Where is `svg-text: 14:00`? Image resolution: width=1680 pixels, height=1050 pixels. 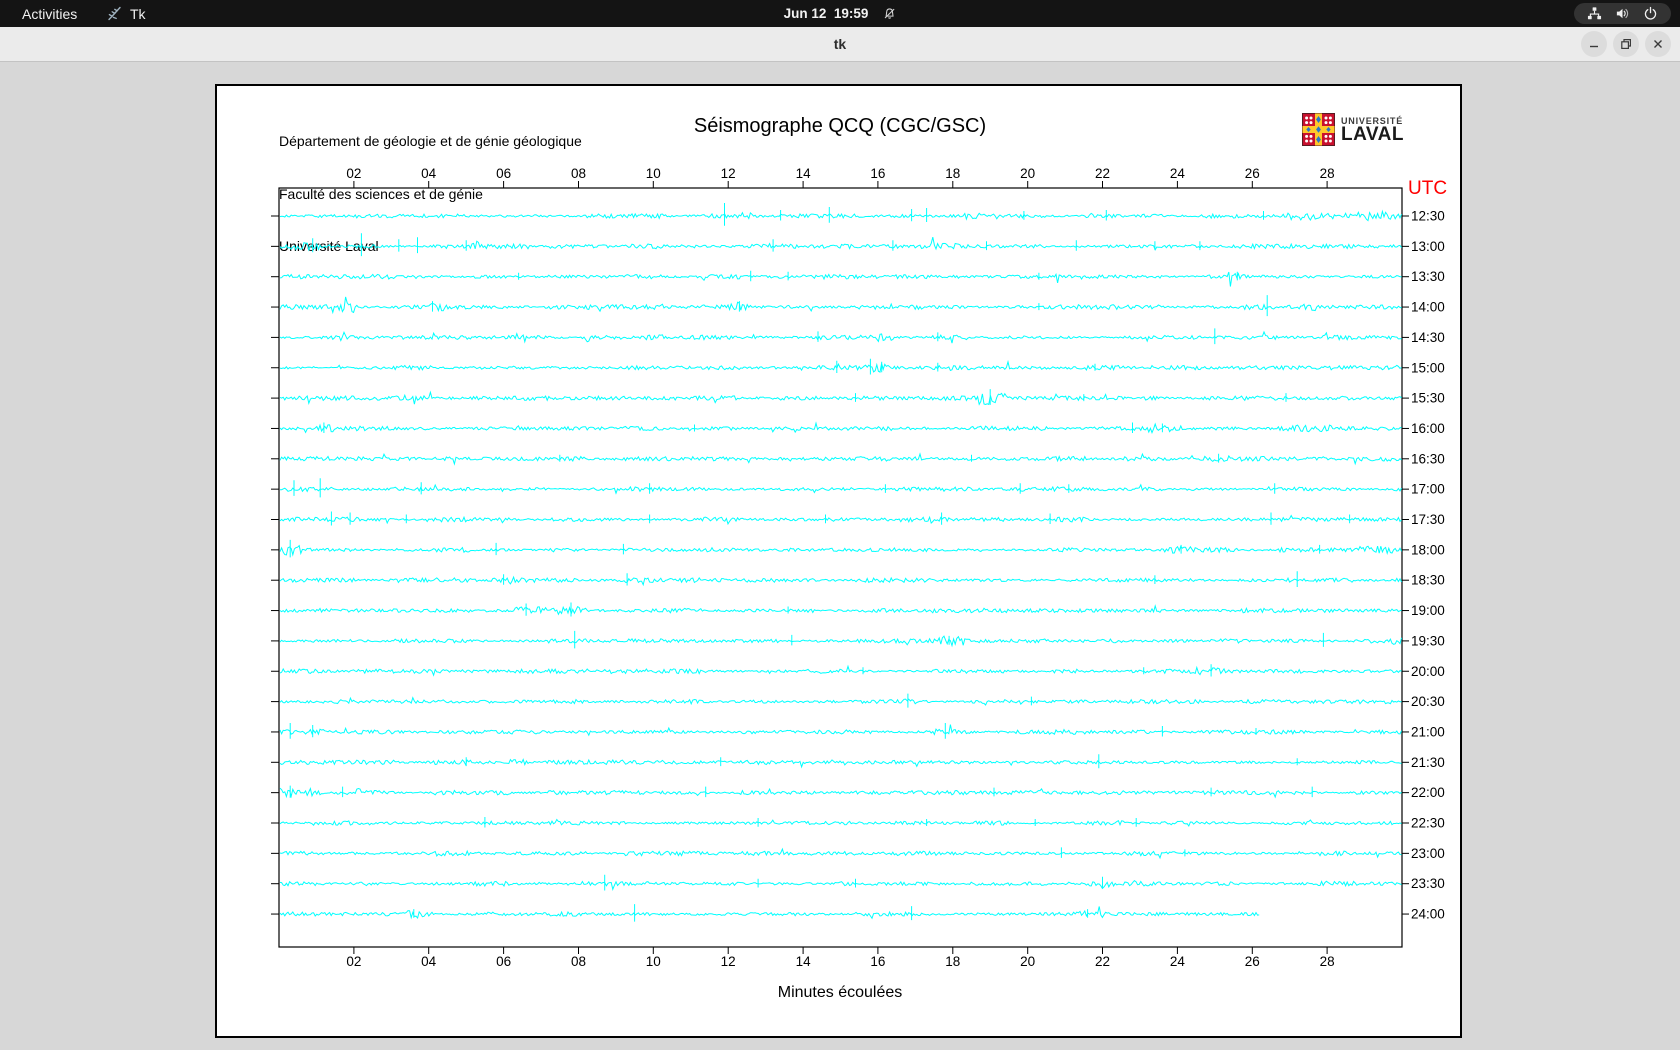 svg-text: 14:00 is located at coordinates (1428, 307).